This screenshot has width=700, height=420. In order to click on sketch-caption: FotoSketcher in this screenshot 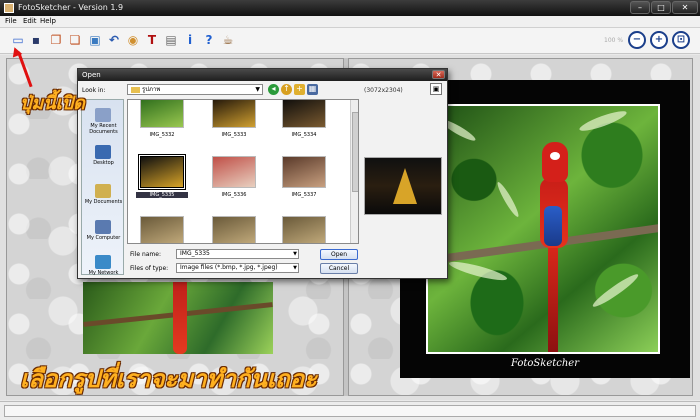, I will do `click(545, 363)`.